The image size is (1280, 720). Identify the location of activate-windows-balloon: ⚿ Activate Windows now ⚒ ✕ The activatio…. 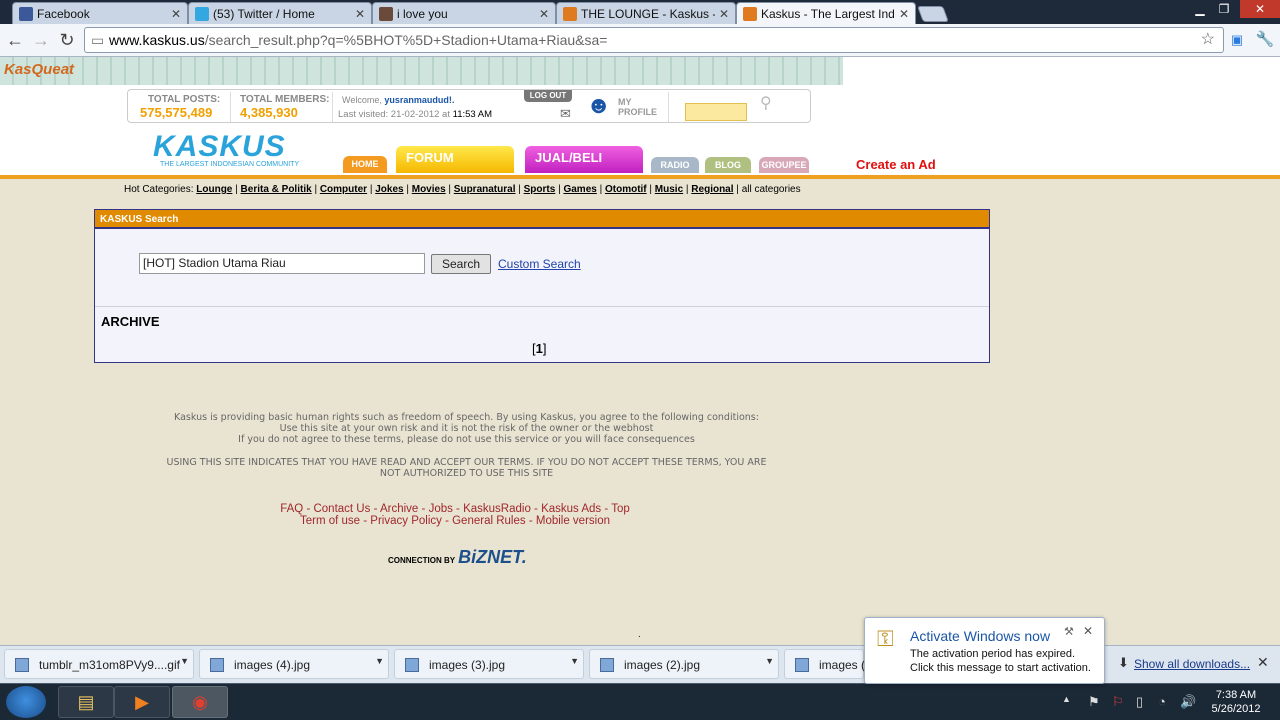
(984, 650).